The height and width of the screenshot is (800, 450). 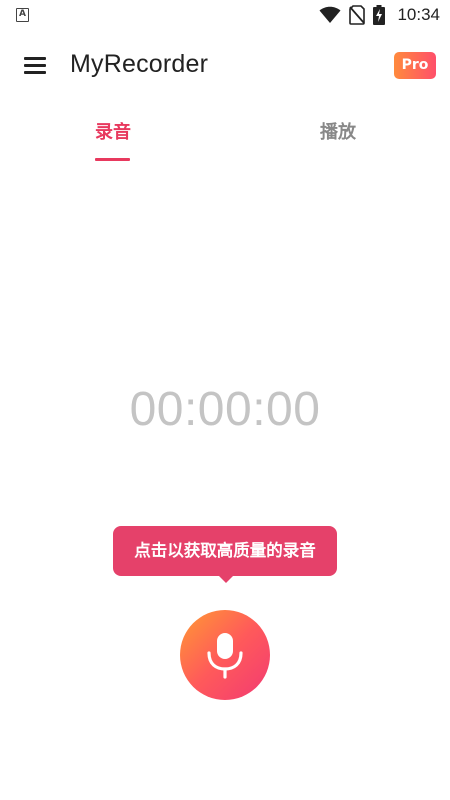 I want to click on pro-badge-button: Pro, so click(x=415, y=65).